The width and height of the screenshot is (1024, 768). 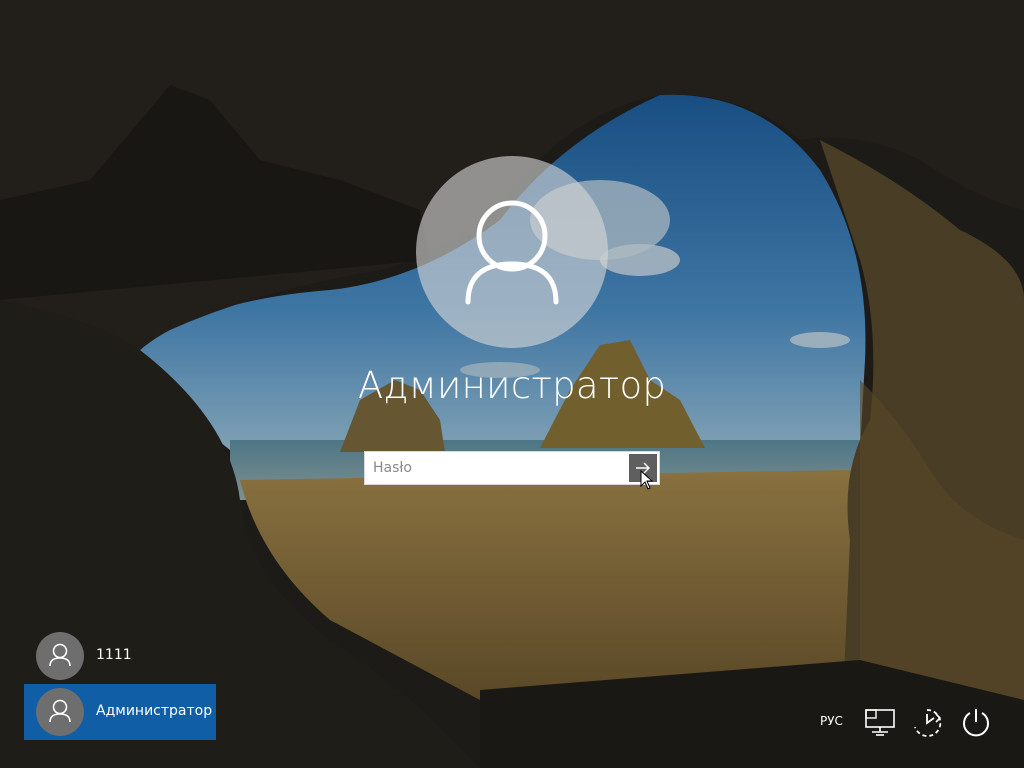 I want to click on user-list: 1111 Администратор, so click(x=120, y=684).